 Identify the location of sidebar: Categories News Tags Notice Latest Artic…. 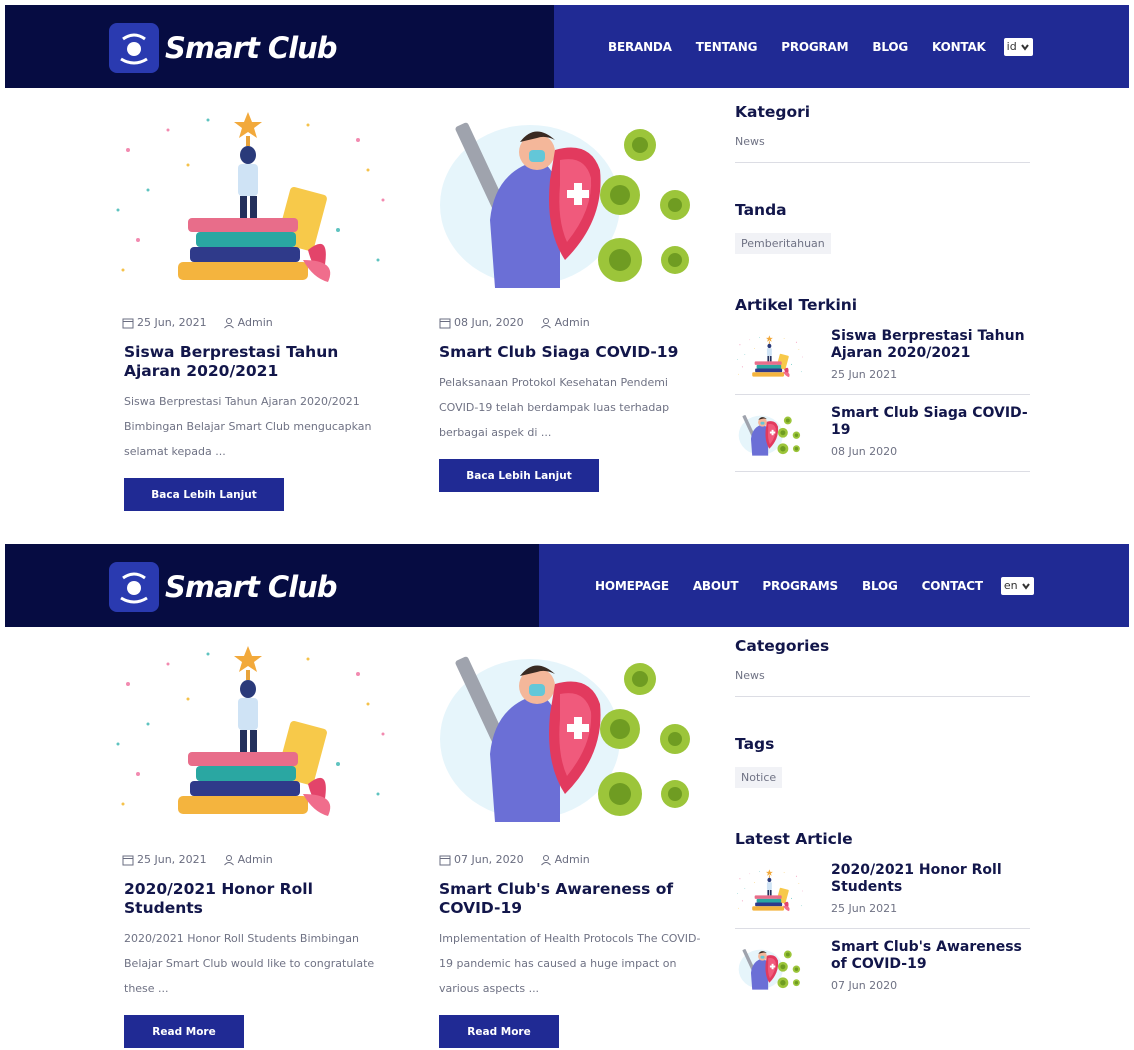
(882, 821).